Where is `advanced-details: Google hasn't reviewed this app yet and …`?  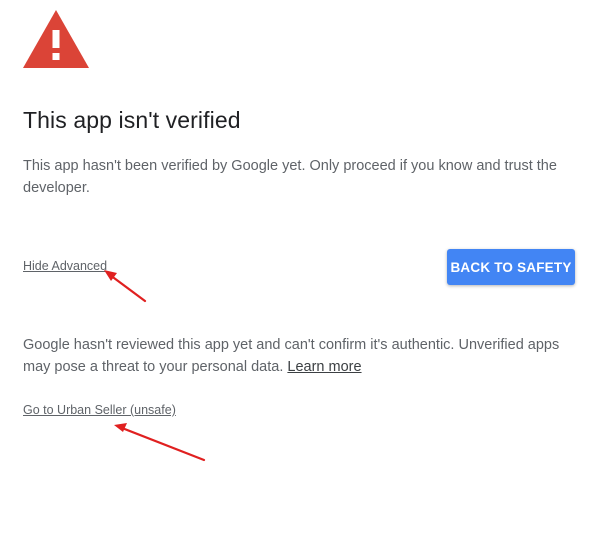 advanced-details: Google hasn't reviewed this app yet and … is located at coordinates (303, 356).